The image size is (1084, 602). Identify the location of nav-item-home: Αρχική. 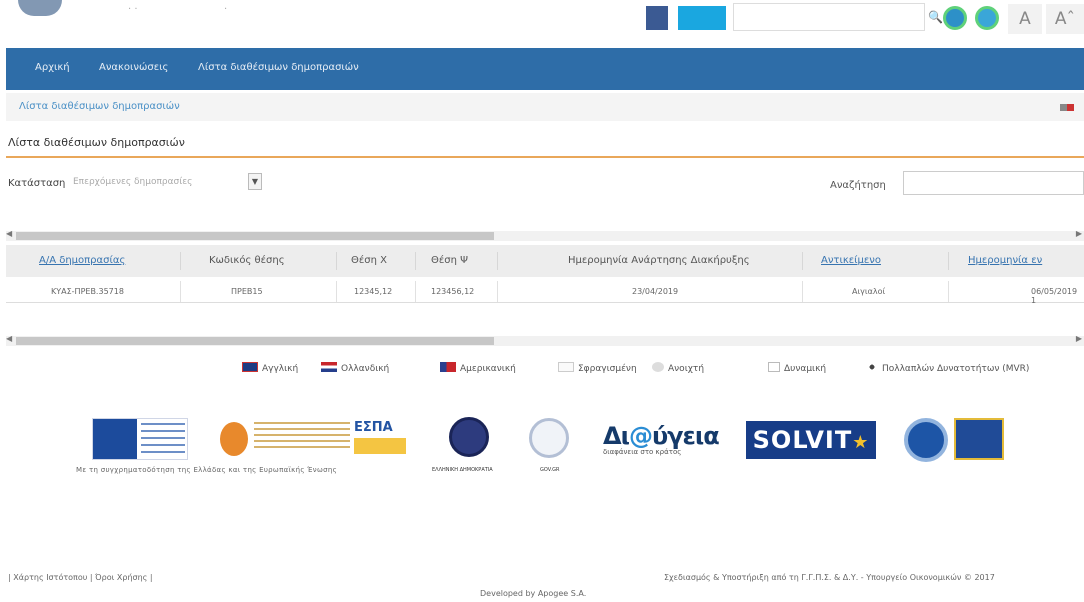
(52, 67).